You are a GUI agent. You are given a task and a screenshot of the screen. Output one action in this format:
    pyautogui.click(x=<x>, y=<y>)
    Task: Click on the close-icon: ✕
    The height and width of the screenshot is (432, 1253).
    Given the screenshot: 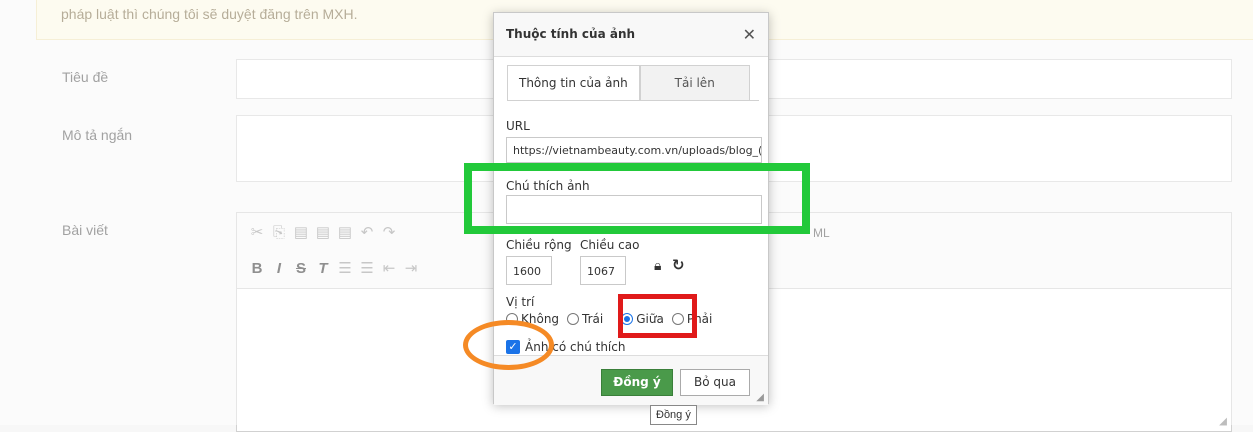 What is the action you would take?
    pyautogui.click(x=749, y=34)
    